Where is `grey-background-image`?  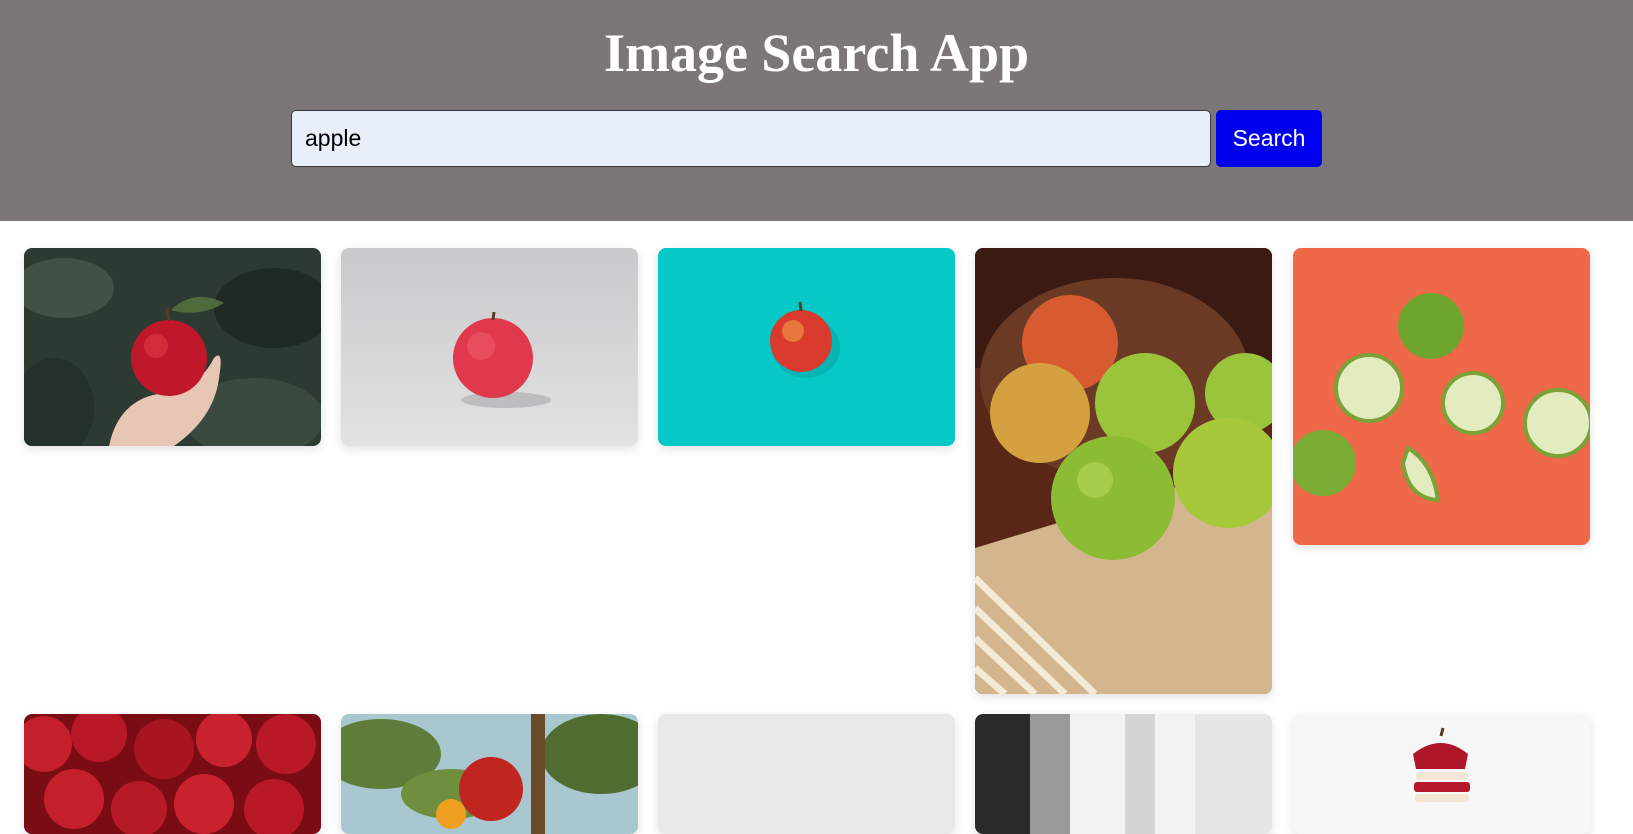
grey-background-image is located at coordinates (806, 774).